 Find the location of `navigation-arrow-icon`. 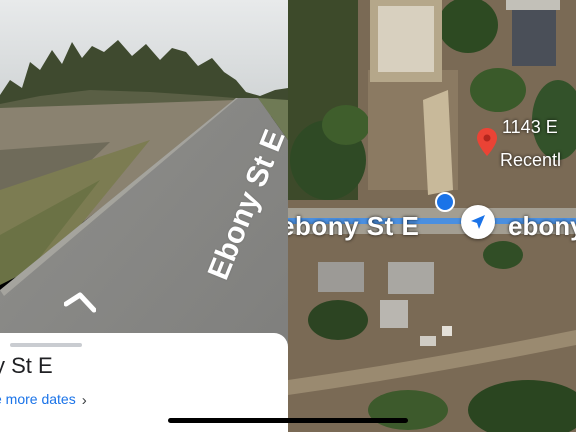

navigation-arrow-icon is located at coordinates (478, 222).